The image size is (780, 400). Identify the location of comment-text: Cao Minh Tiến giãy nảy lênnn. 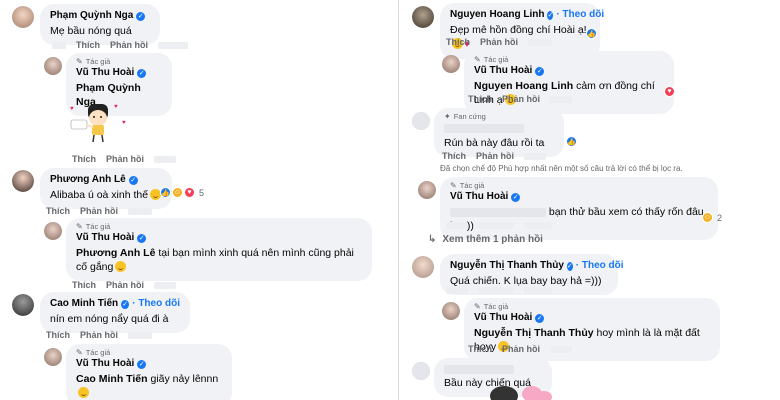
(149, 386).